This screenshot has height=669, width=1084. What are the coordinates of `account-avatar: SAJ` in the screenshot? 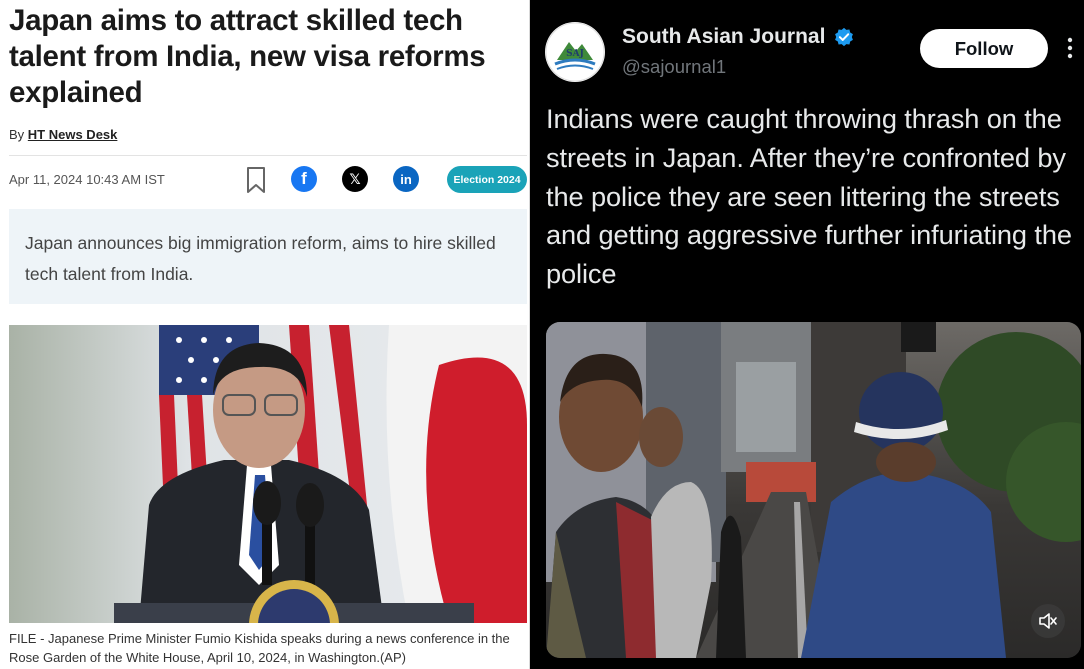 It's located at (575, 52).